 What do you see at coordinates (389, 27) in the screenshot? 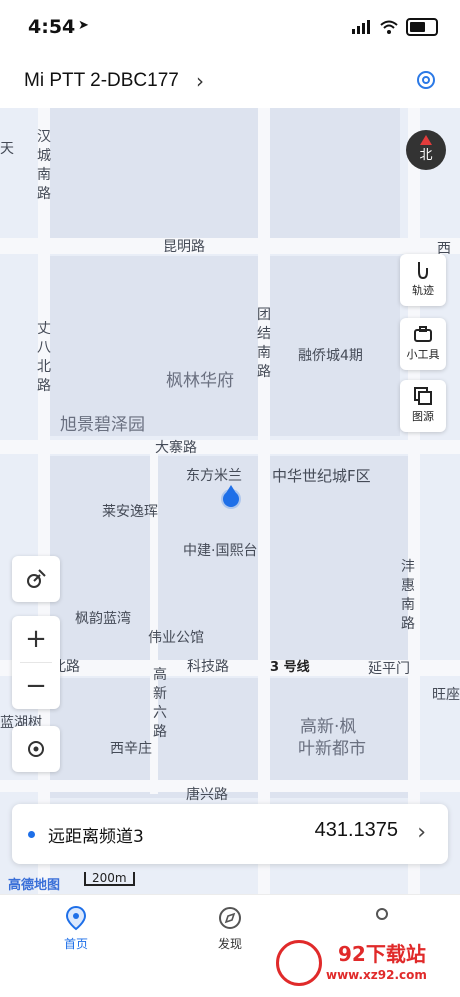
I see `wifi-icon` at bounding box center [389, 27].